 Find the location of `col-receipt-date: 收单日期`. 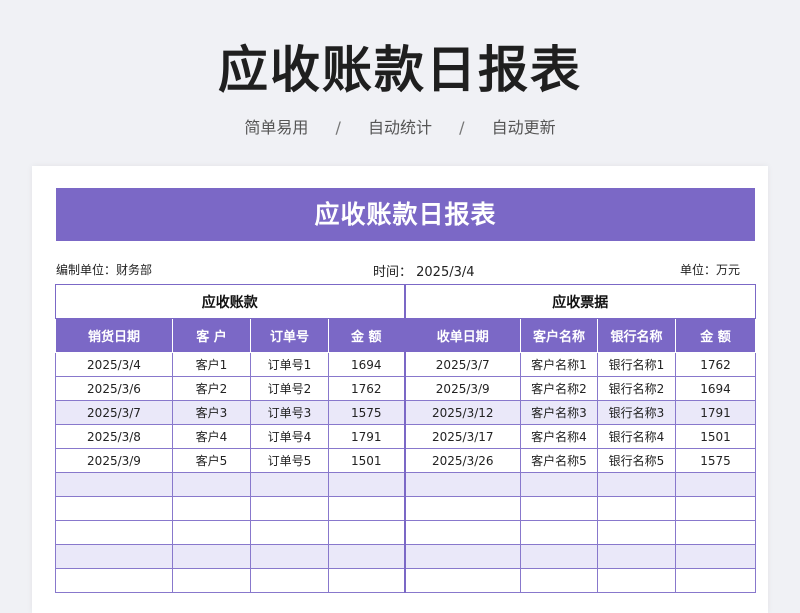

col-receipt-date: 收单日期 is located at coordinates (462, 335).